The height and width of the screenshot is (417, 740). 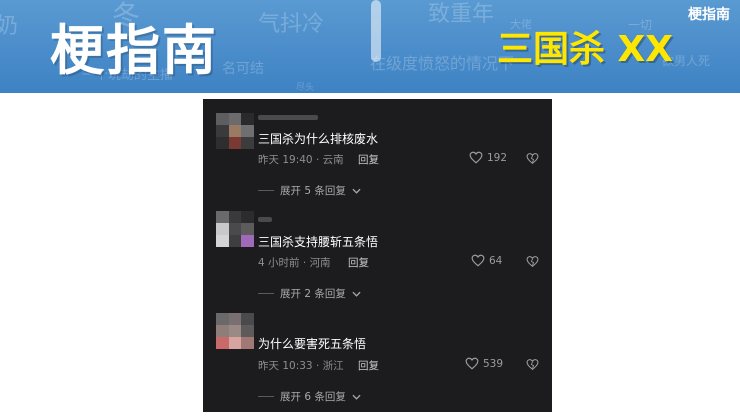 I want to click on expand-label: 展开 2 条回复, so click(x=313, y=294).